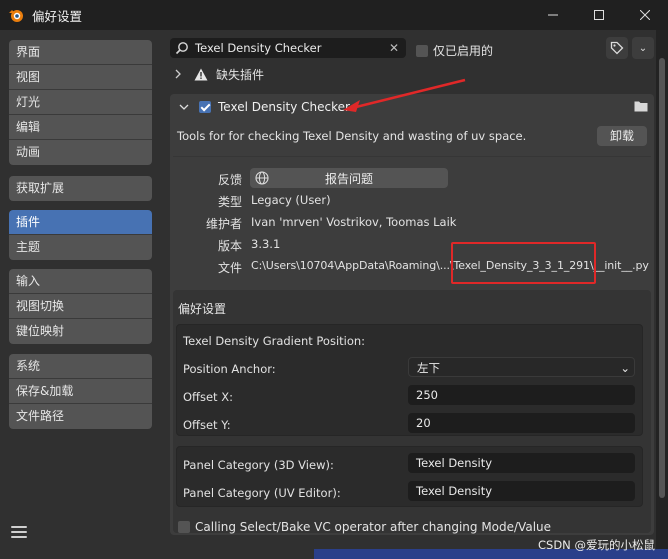 The image size is (668, 559). What do you see at coordinates (80, 247) in the screenshot?
I see `sidebar-item-themes: 主题` at bounding box center [80, 247].